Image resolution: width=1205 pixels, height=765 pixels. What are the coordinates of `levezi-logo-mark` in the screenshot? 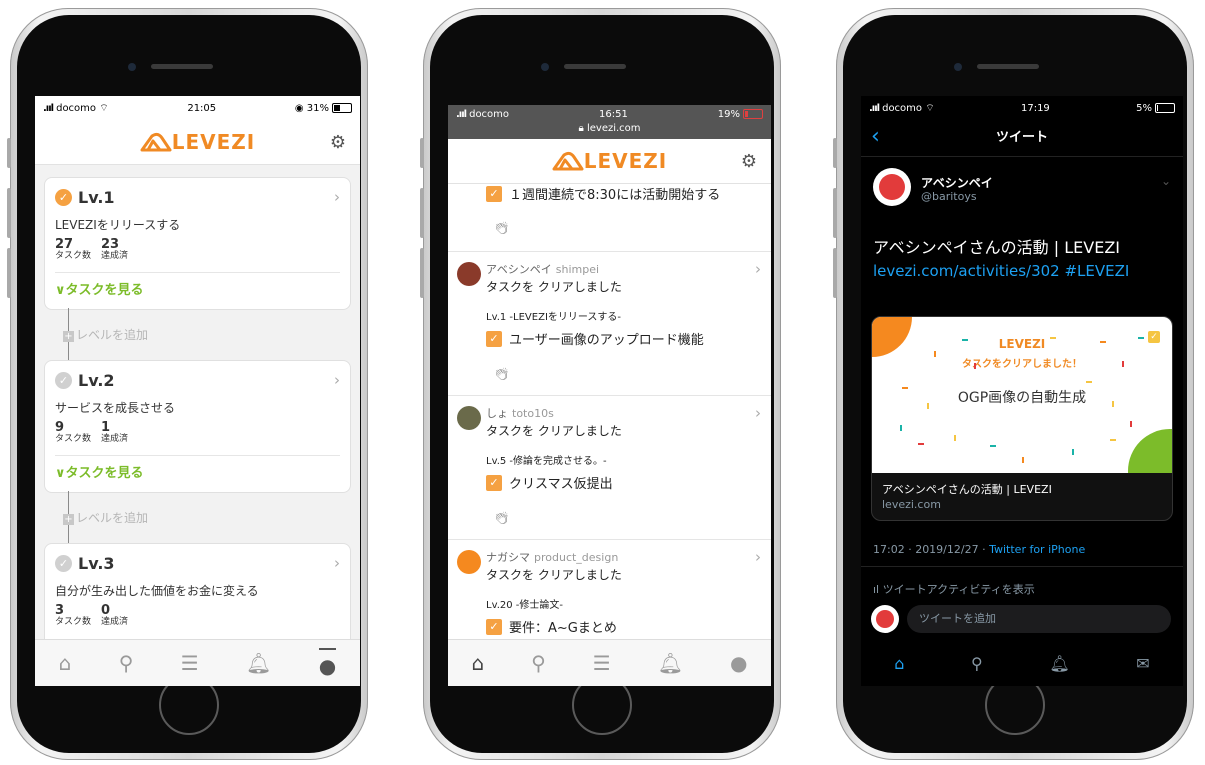 It's located at (156, 142).